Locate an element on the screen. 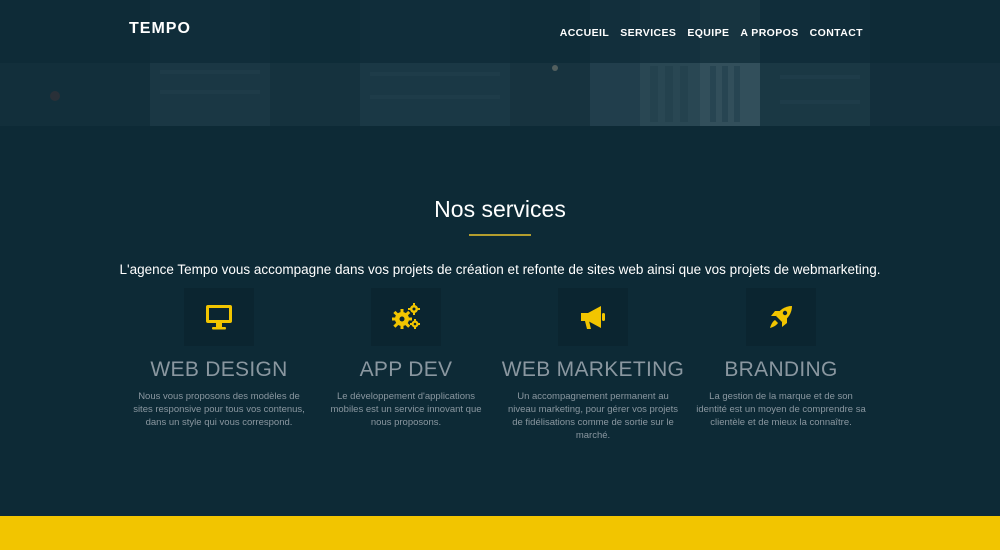 The width and height of the screenshot is (1000, 550). gears-icon is located at coordinates (406, 316).